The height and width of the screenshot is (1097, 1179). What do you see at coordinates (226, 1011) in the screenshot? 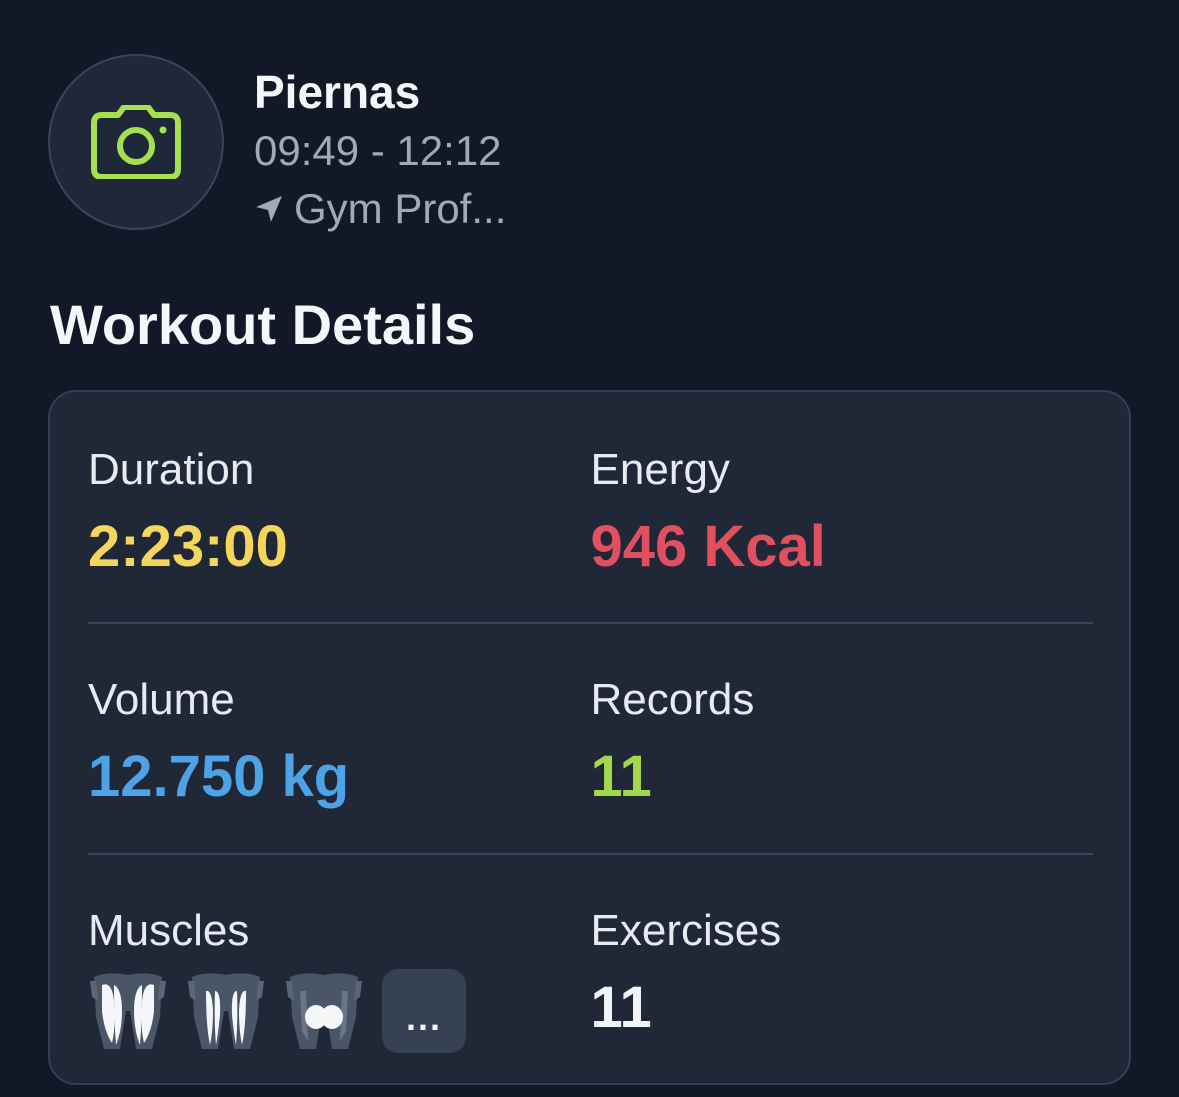
I see `hamstrings-icon` at bounding box center [226, 1011].